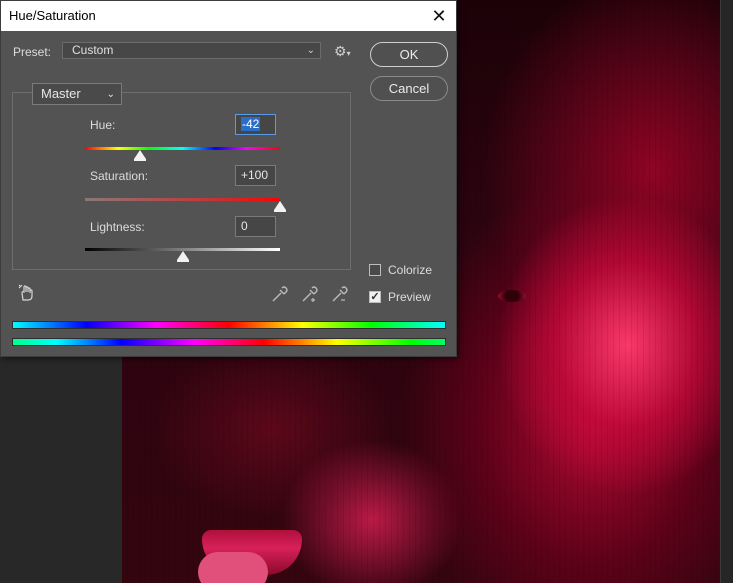 The image size is (733, 583). I want to click on dialog-titlebar: Hue/Saturation ✕, so click(228, 16).